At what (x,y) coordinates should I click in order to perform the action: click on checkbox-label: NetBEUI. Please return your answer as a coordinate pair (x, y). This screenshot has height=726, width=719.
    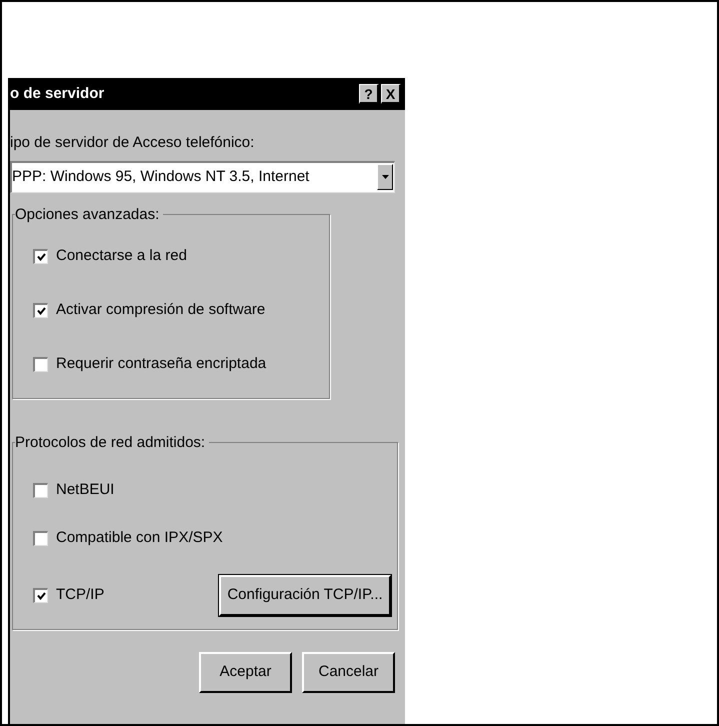
    Looking at the image, I should click on (85, 490).